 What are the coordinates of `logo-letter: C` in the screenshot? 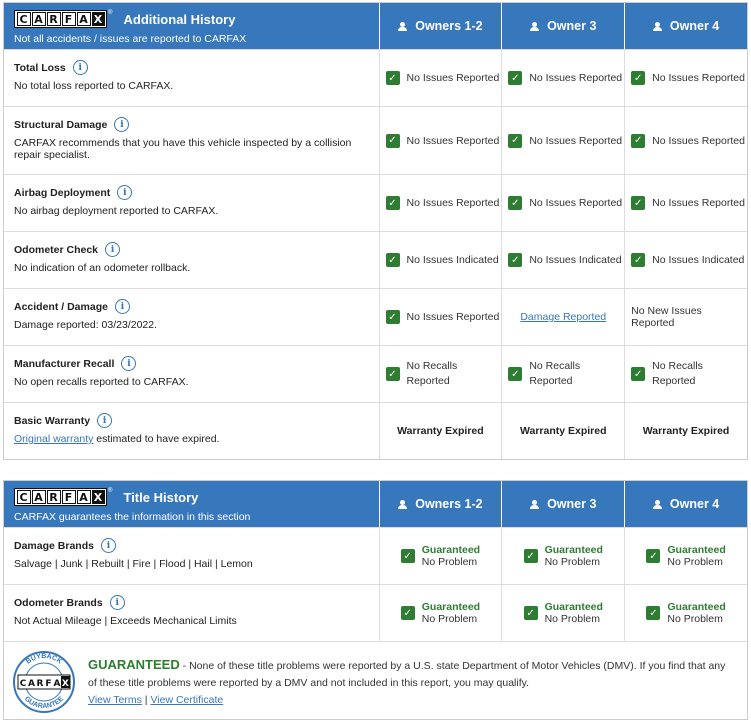 It's located at (23, 497).